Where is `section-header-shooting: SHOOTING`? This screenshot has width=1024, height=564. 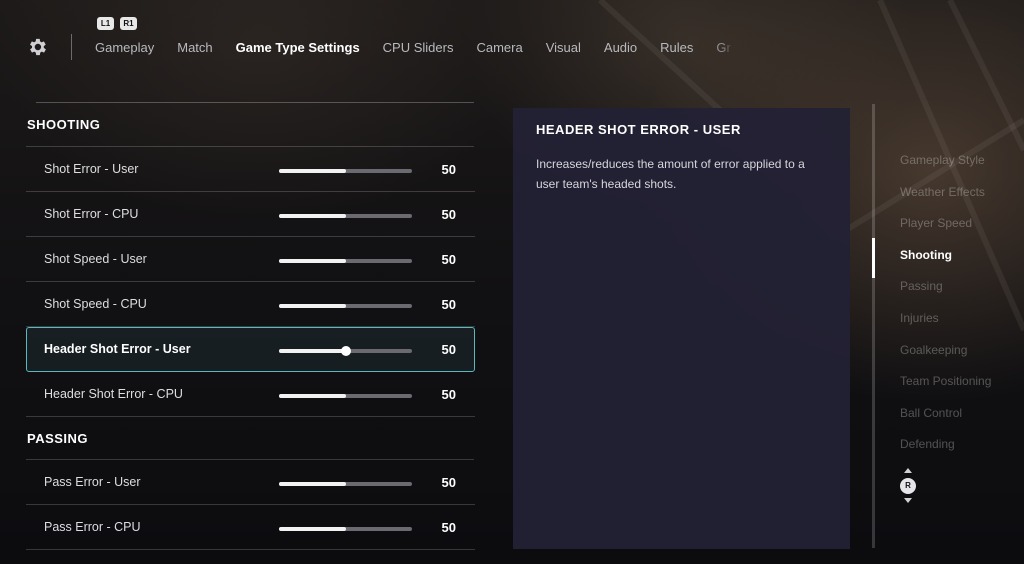
section-header-shooting: SHOOTING is located at coordinates (250, 125).